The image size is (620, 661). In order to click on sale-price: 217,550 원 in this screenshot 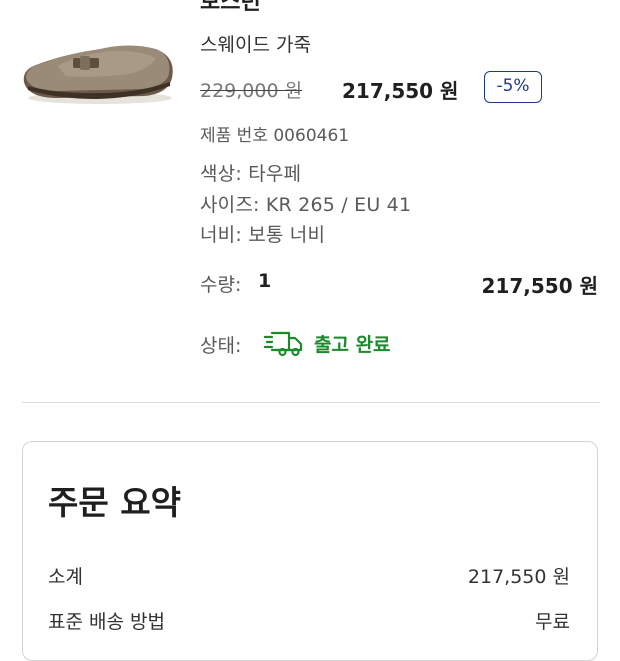, I will do `click(400, 91)`.